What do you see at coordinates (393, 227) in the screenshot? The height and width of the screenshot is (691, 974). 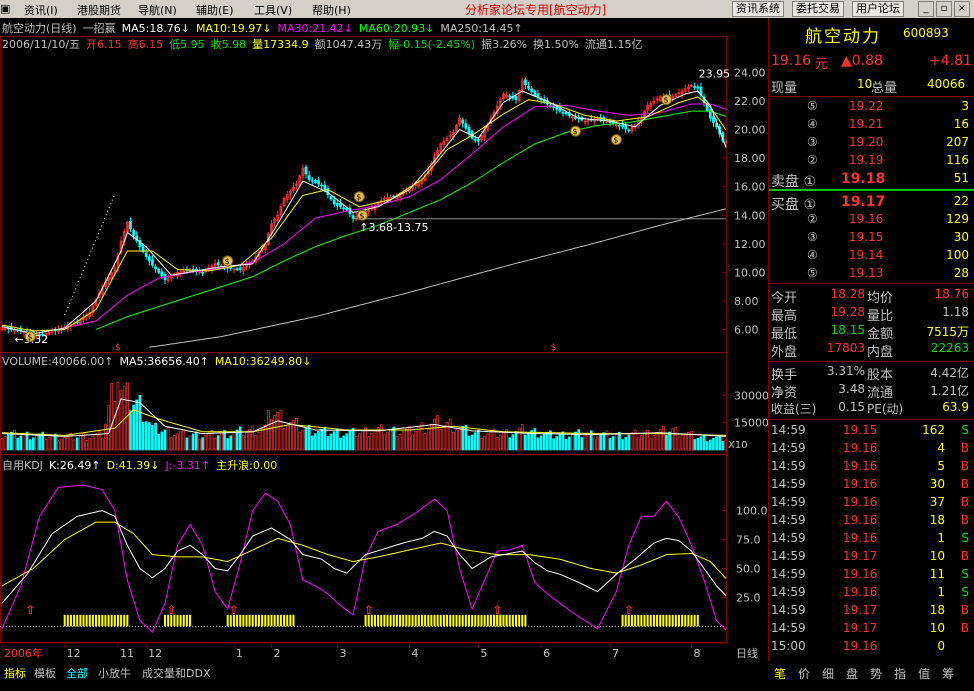 I see `range-annotation: ↑3.68-13.75` at bounding box center [393, 227].